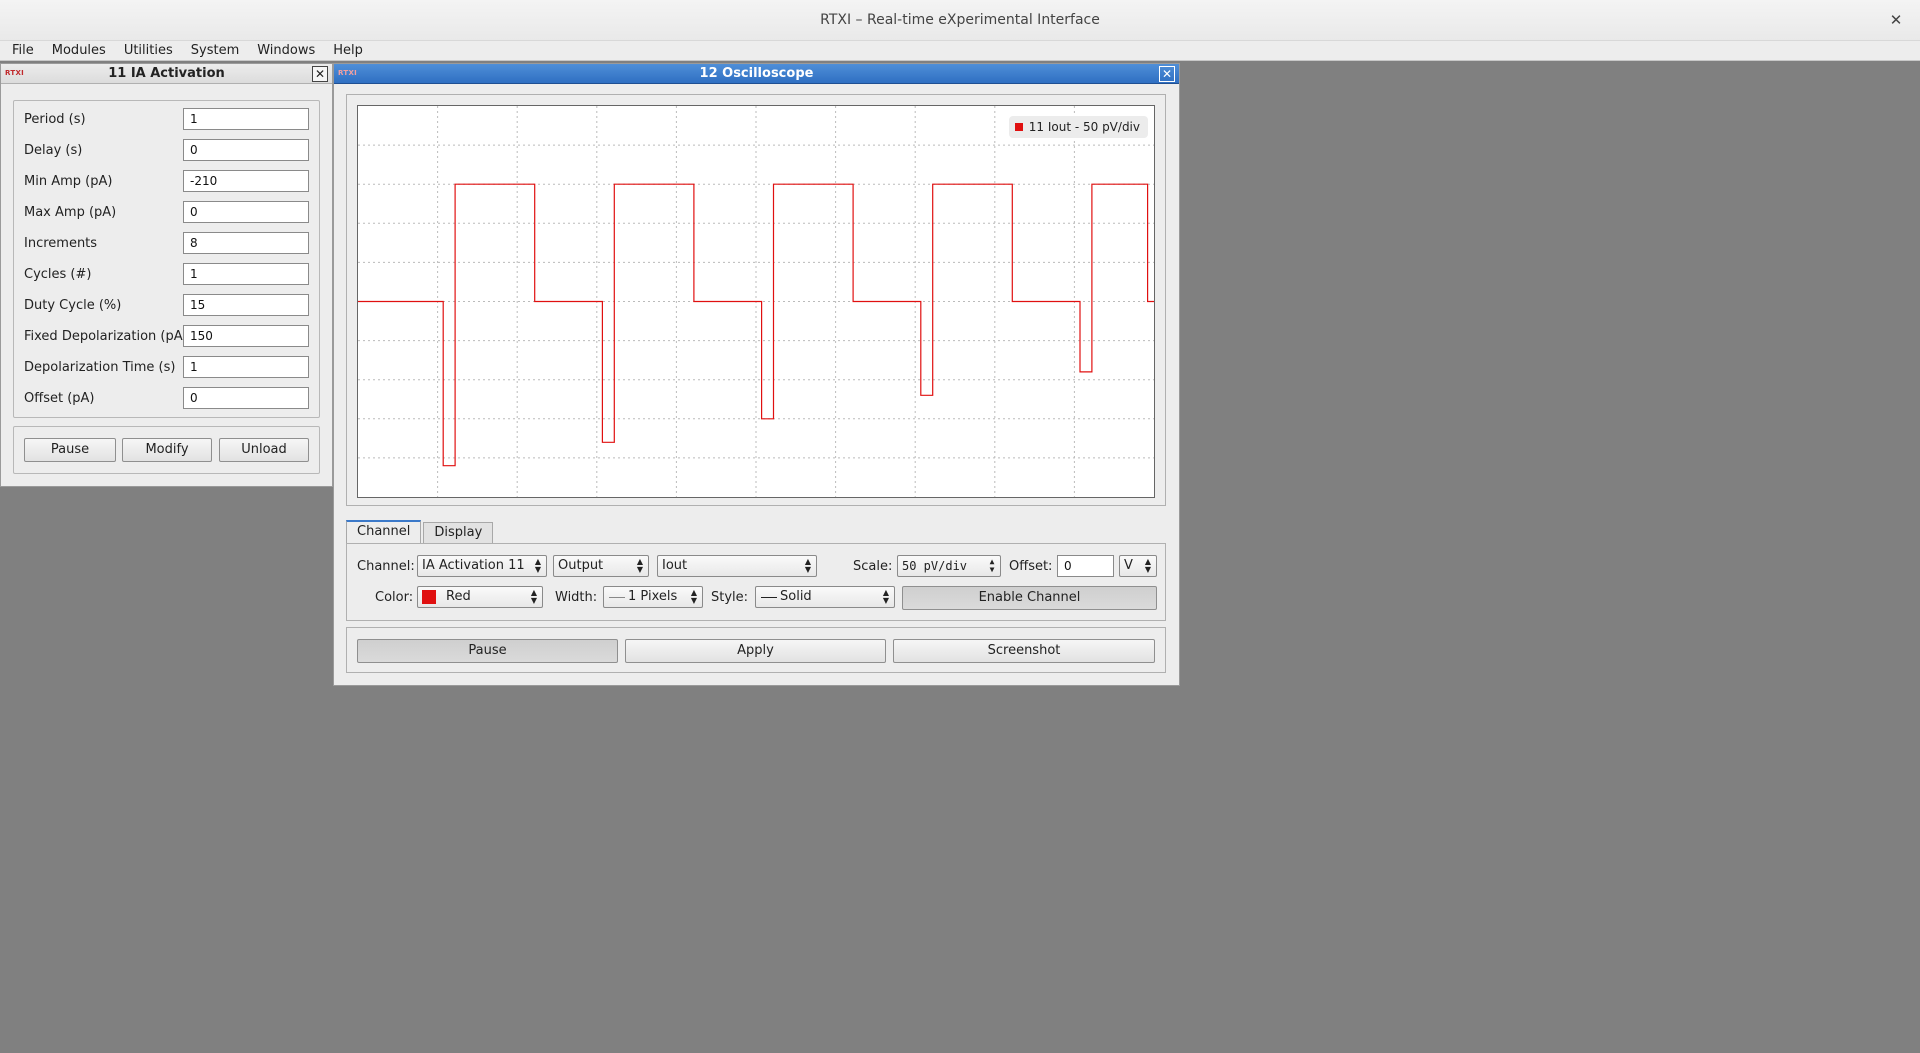 This screenshot has width=1920, height=1053. Describe the element at coordinates (61, 243) in the screenshot. I see `param-label: Increments` at that location.